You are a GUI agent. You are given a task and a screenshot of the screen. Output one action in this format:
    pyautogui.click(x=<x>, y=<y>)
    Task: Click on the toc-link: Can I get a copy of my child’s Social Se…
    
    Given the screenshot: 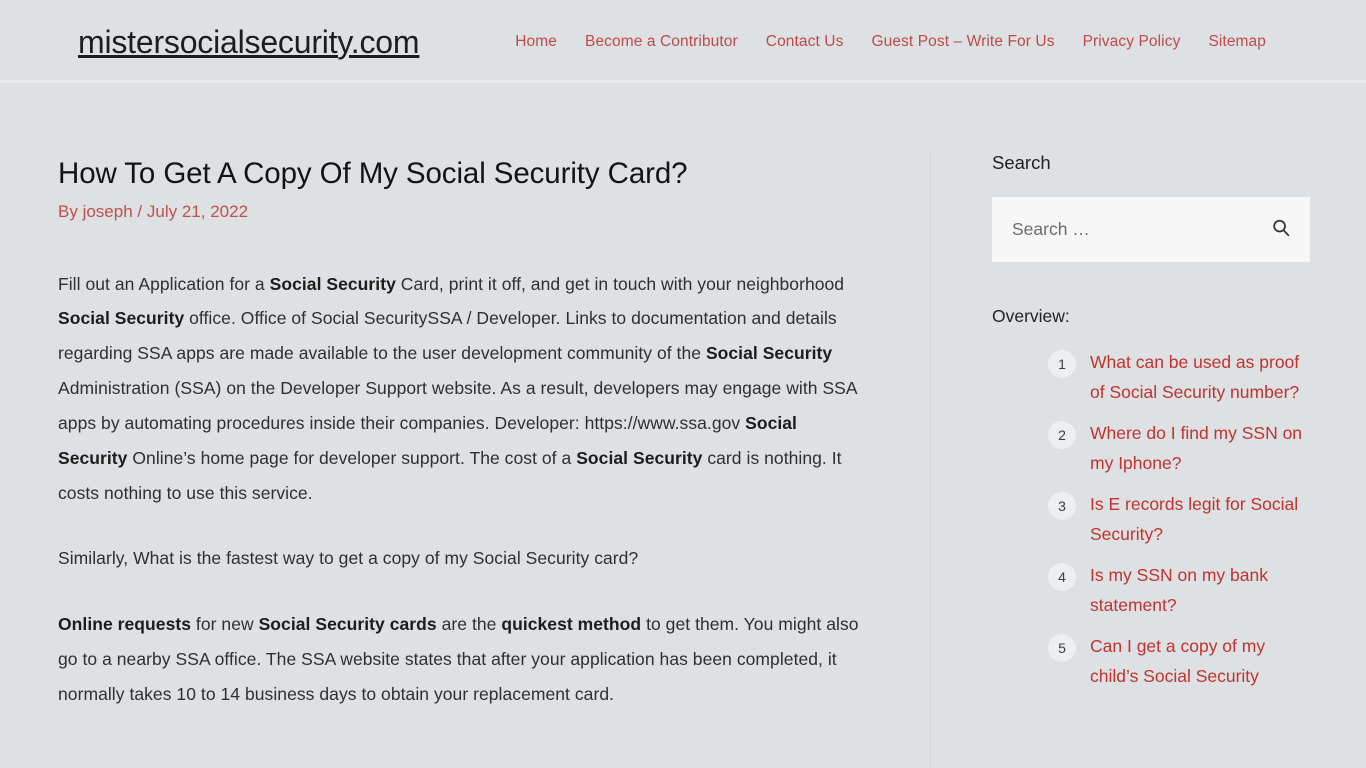 What is the action you would take?
    pyautogui.click(x=1200, y=661)
    